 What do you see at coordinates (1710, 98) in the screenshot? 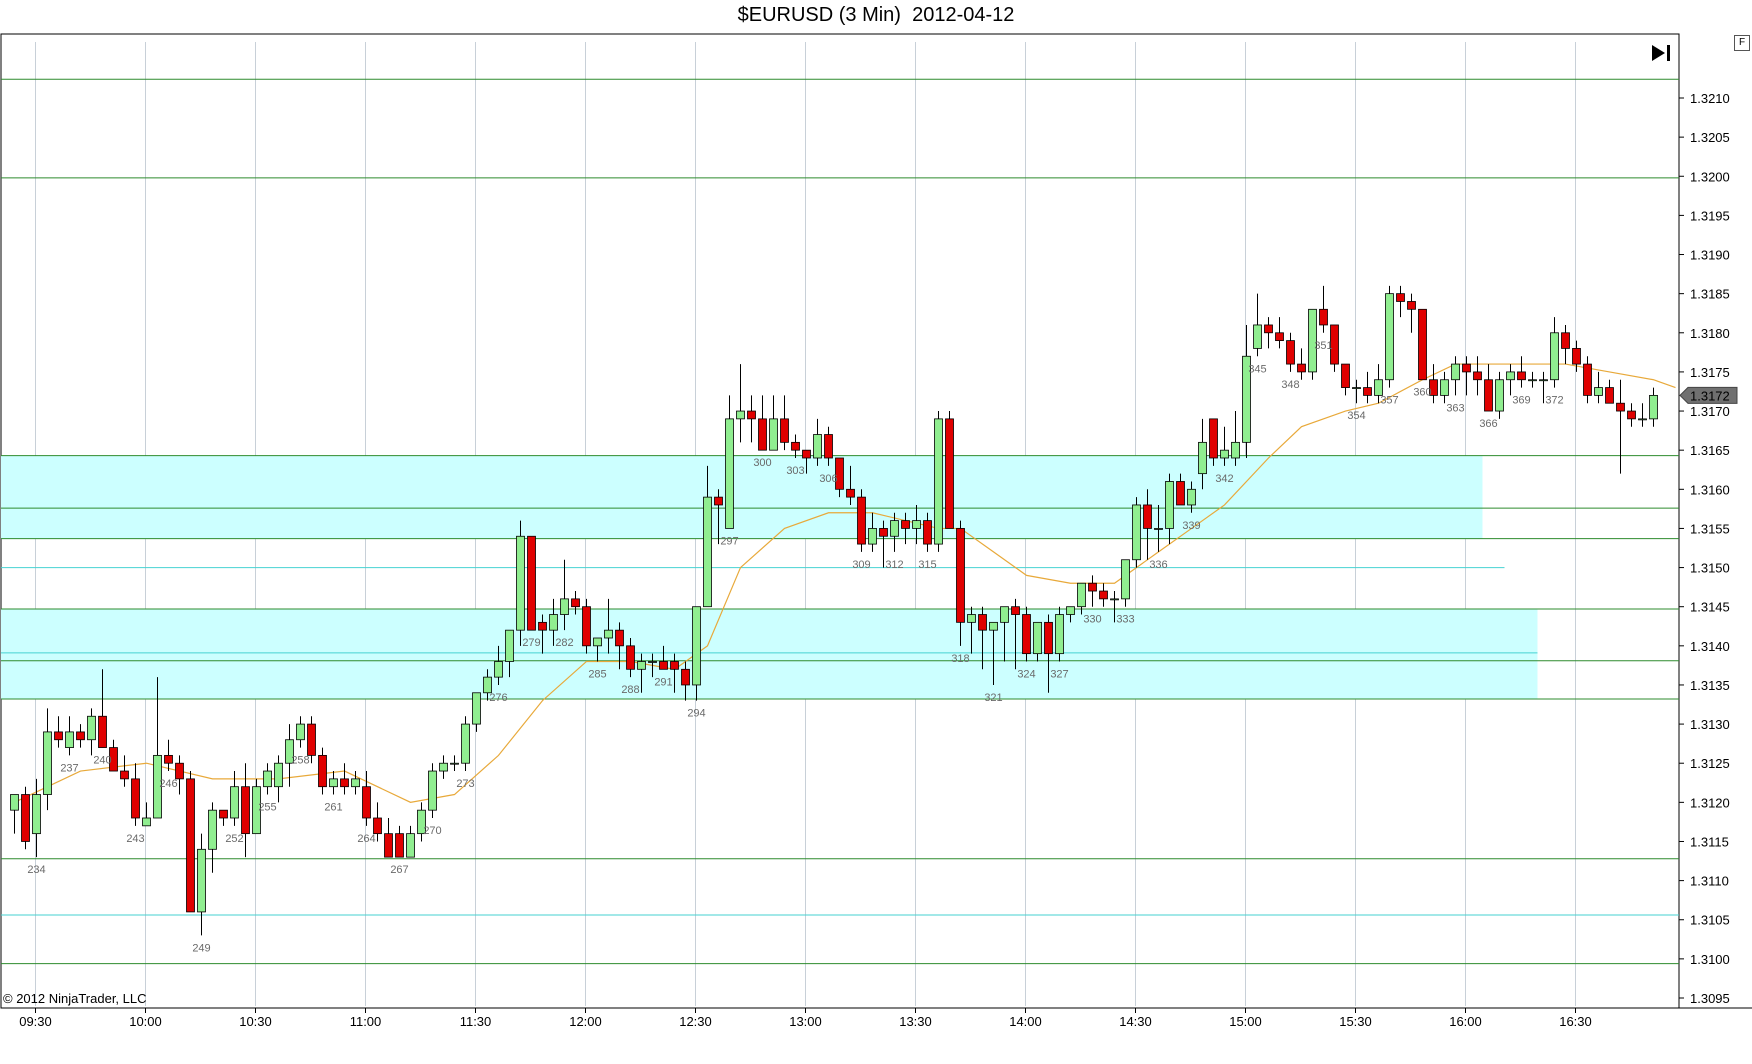
I see `y-tick-label: 1.3210` at bounding box center [1710, 98].